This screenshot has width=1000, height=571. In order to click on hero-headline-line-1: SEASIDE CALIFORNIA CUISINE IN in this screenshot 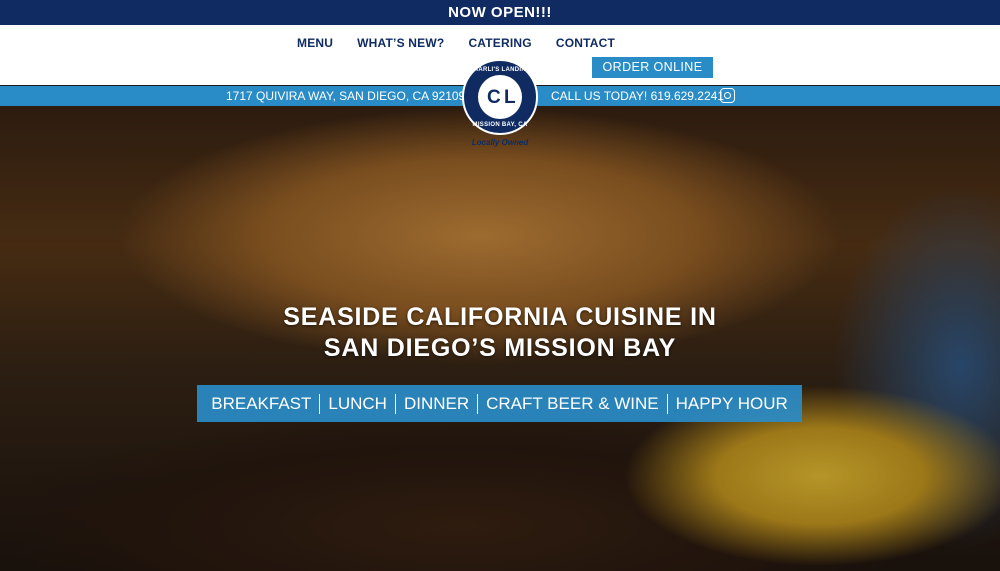, I will do `click(500, 317)`.